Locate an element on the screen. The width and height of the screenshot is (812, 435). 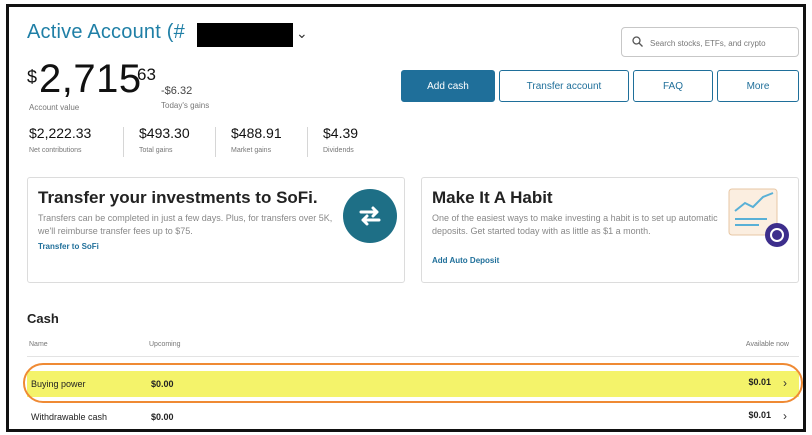
table-row-buying-power: Buying power $0.00 $0.01 › is located at coordinates (413, 384).